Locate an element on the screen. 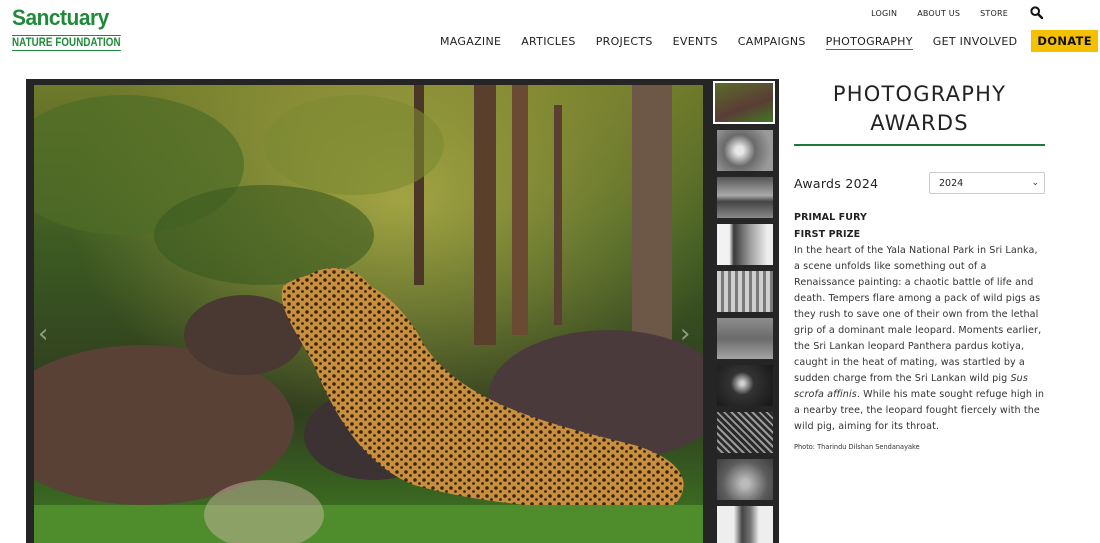 The width and height of the screenshot is (1100, 543). awards-year-row: Awards 2024 2024 ⌄ is located at coordinates (919, 183).